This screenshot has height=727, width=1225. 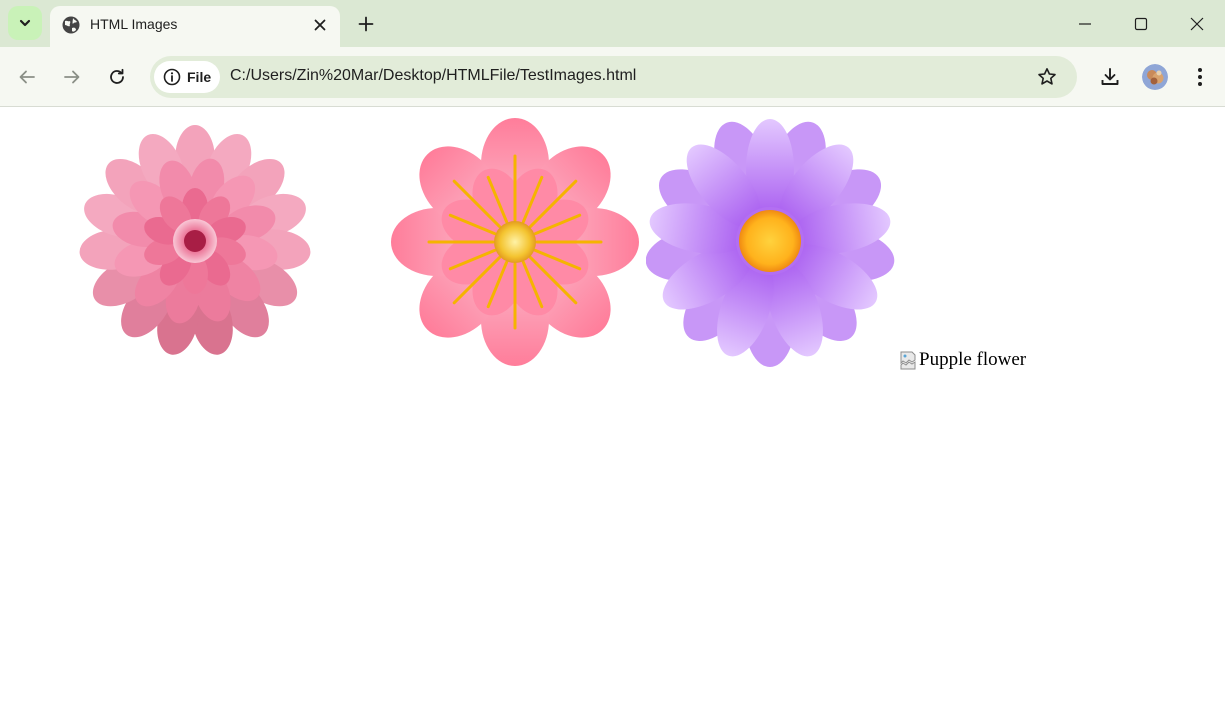 What do you see at coordinates (195, 26) in the screenshot?
I see `active-tab: HTML Images` at bounding box center [195, 26].